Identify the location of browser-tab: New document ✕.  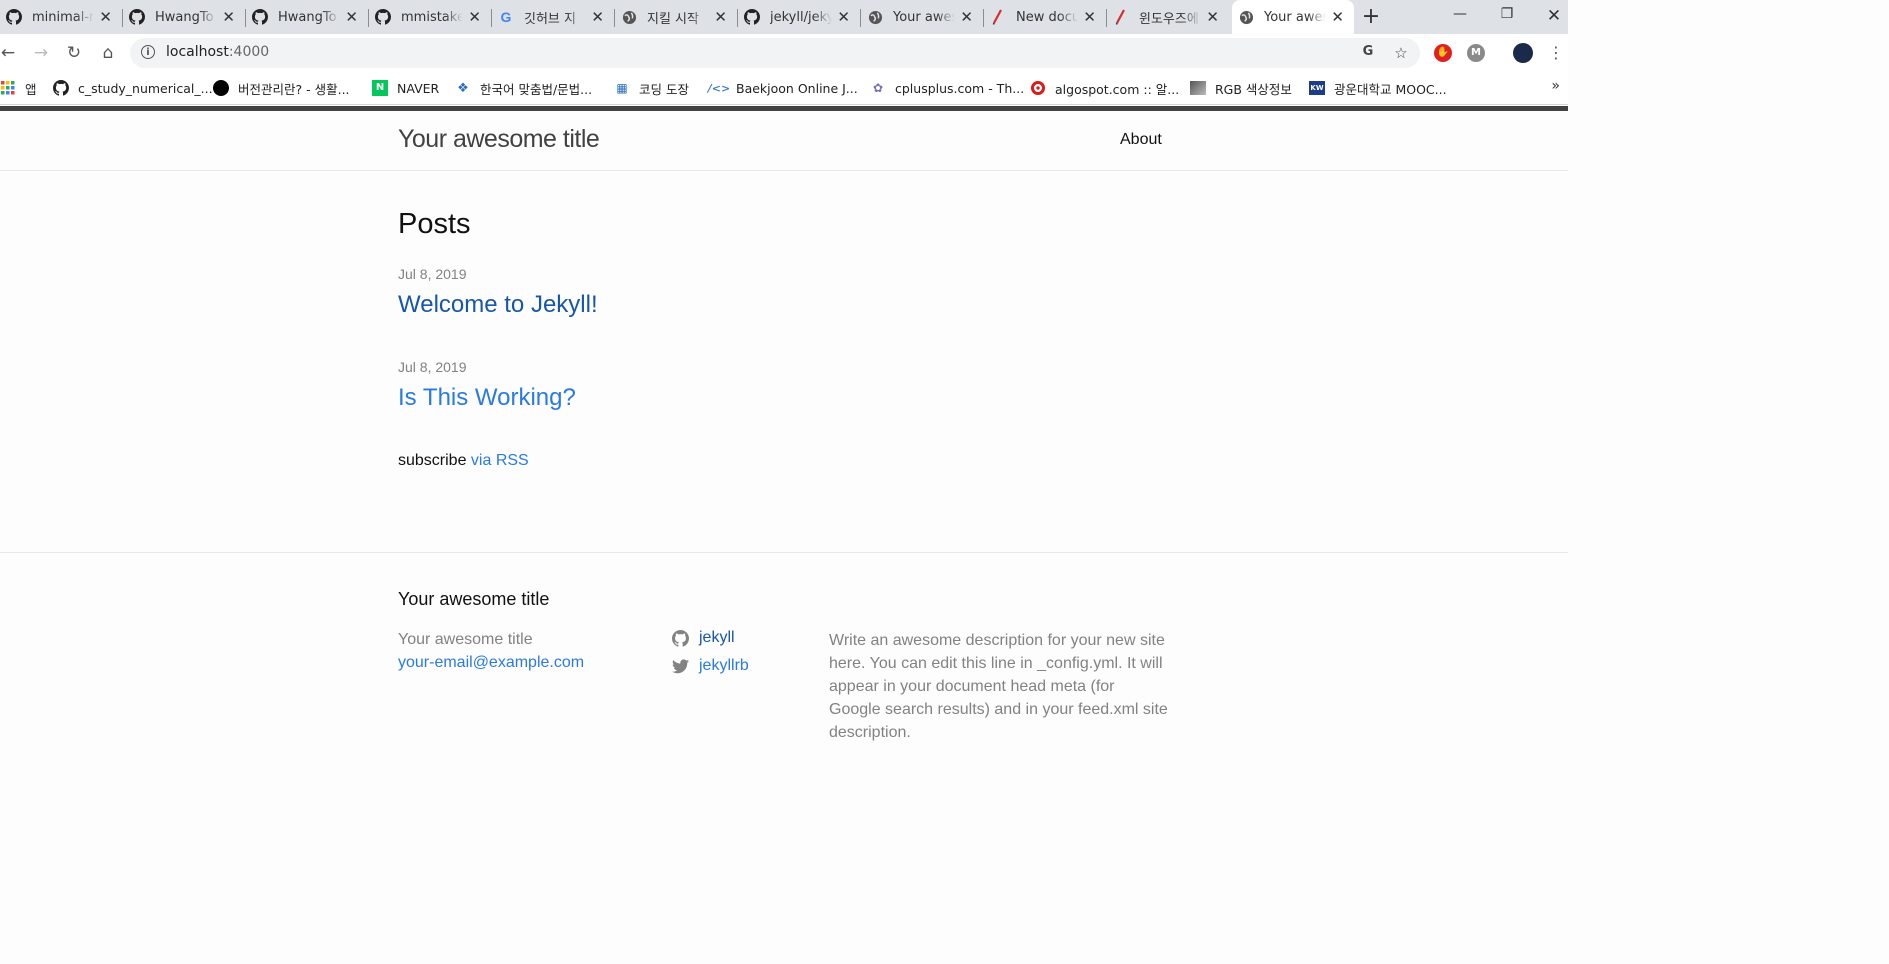
(1045, 17).